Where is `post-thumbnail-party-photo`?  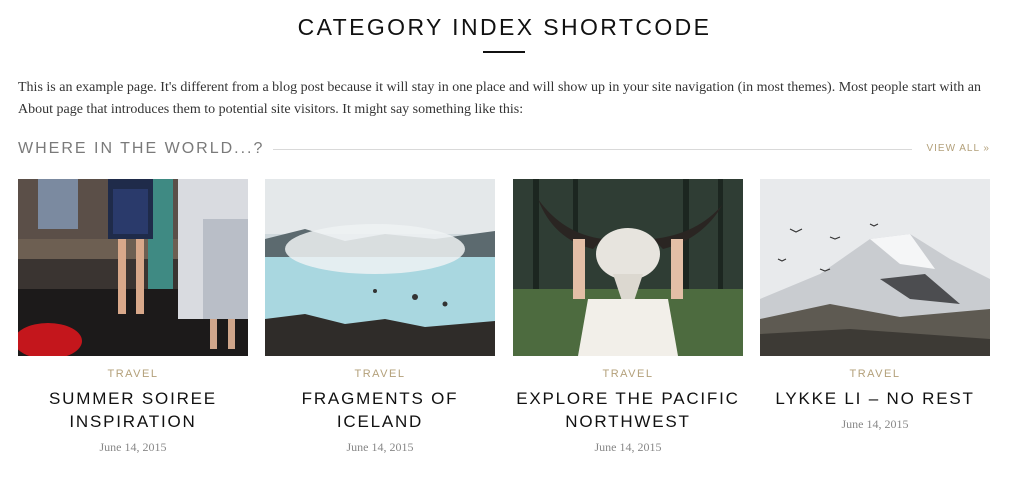 post-thumbnail-party-photo is located at coordinates (133, 267).